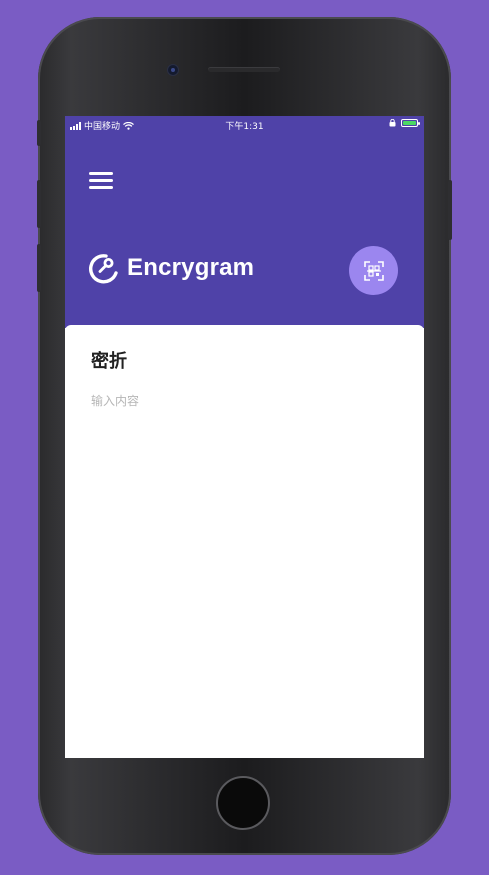  I want to click on front-camera, so click(173, 70).